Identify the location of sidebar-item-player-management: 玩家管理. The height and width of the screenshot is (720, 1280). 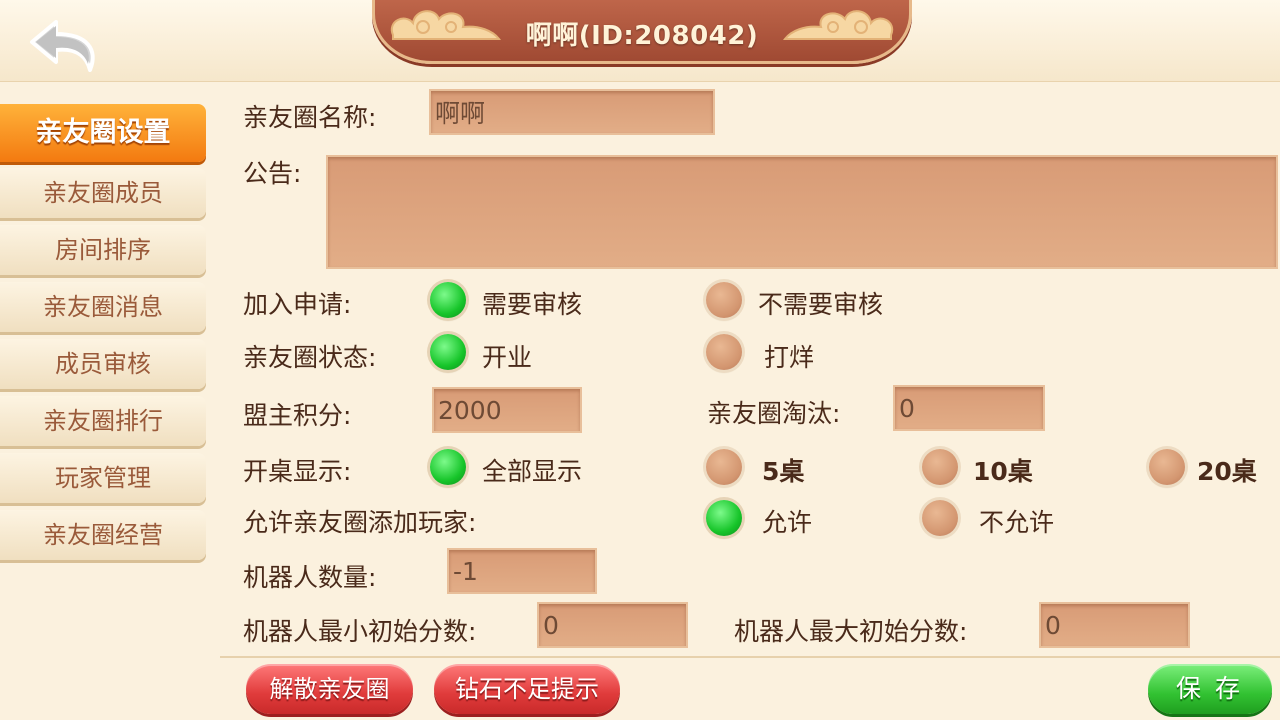
(103, 478).